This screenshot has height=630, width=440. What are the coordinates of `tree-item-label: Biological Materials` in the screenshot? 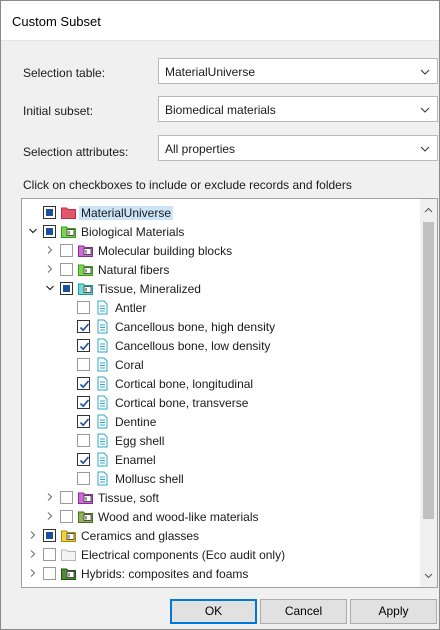 It's located at (133, 232).